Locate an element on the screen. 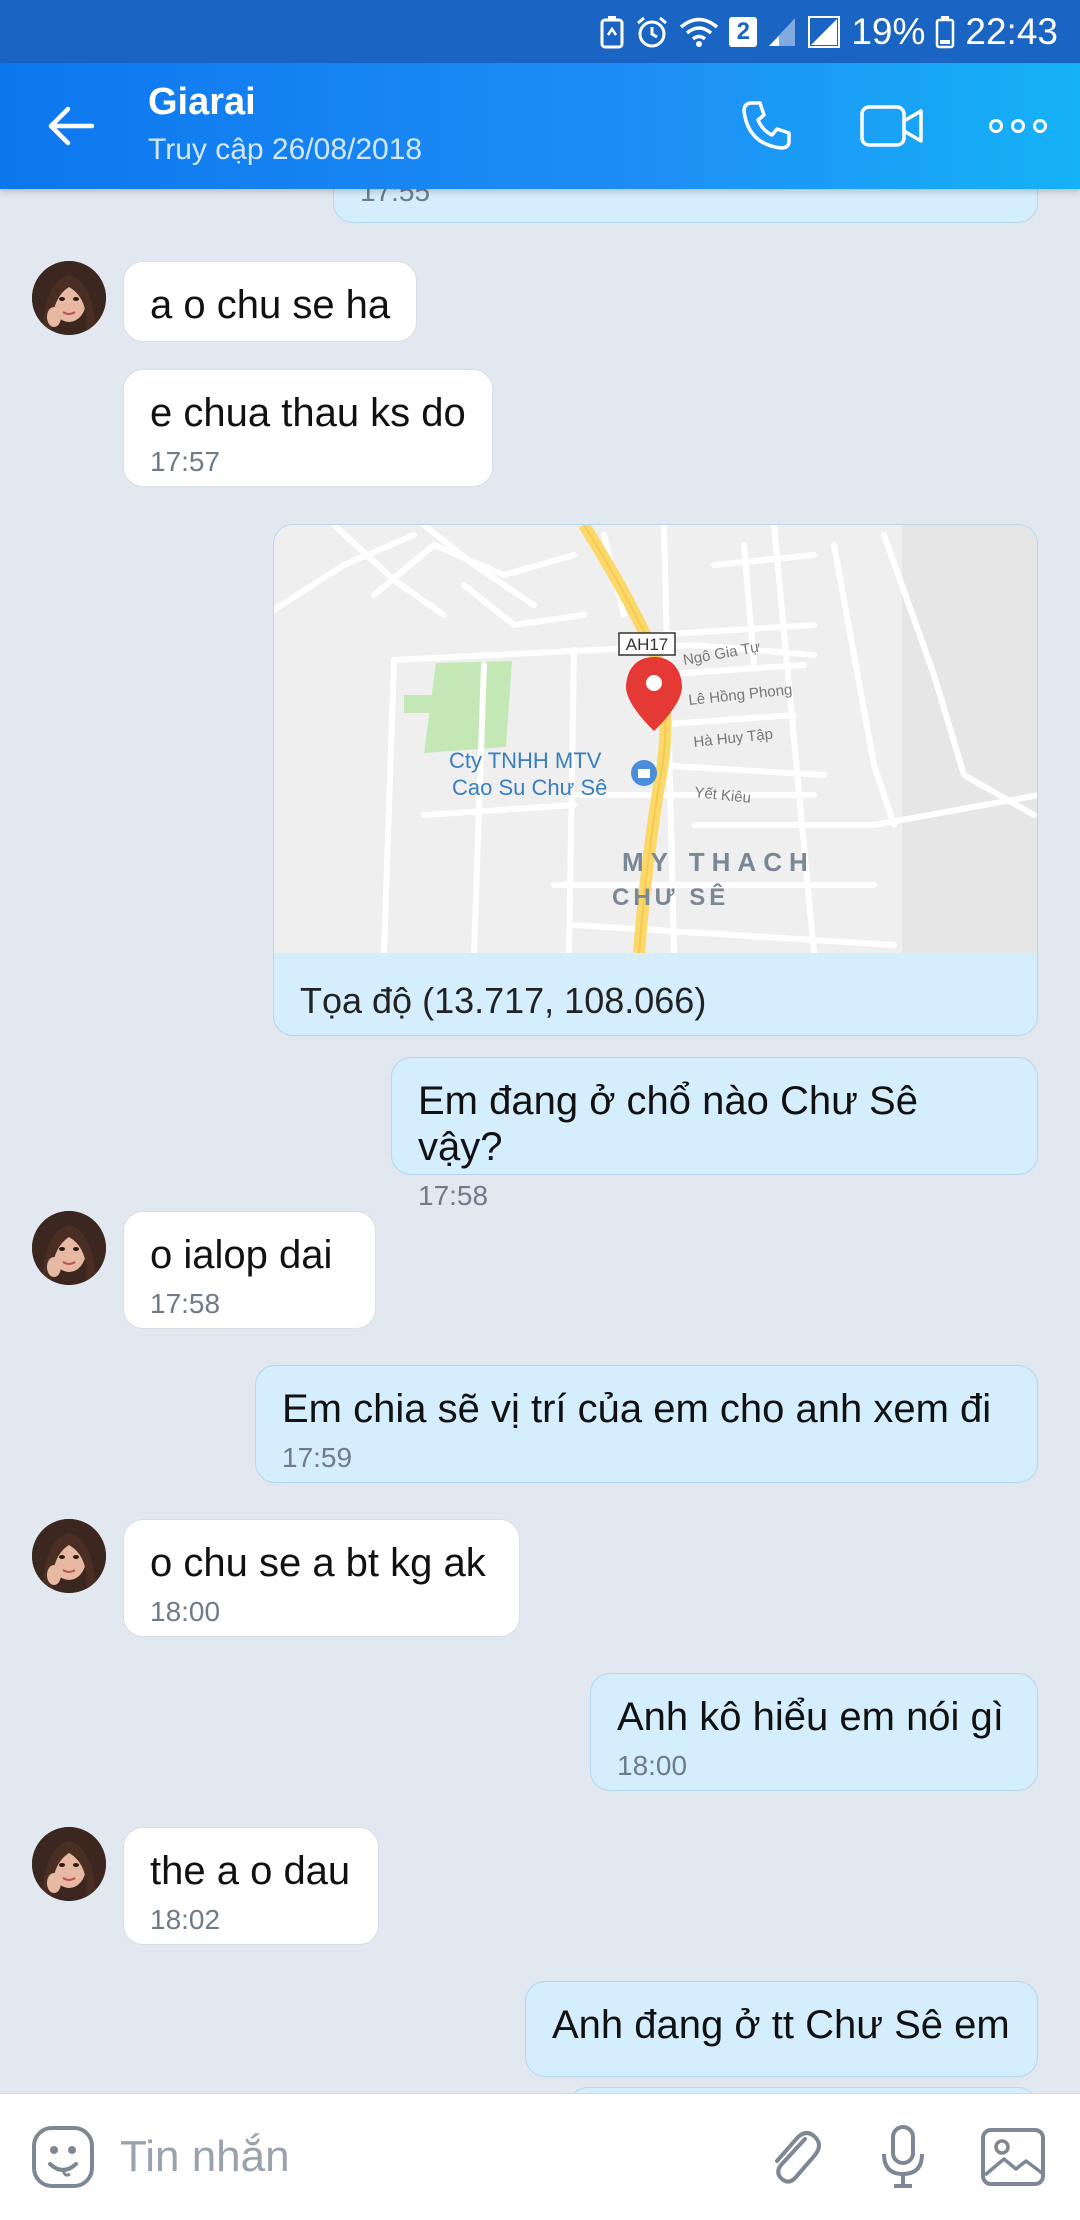 This screenshot has width=1080, height=2220. message-composer is located at coordinates (540, 2156).